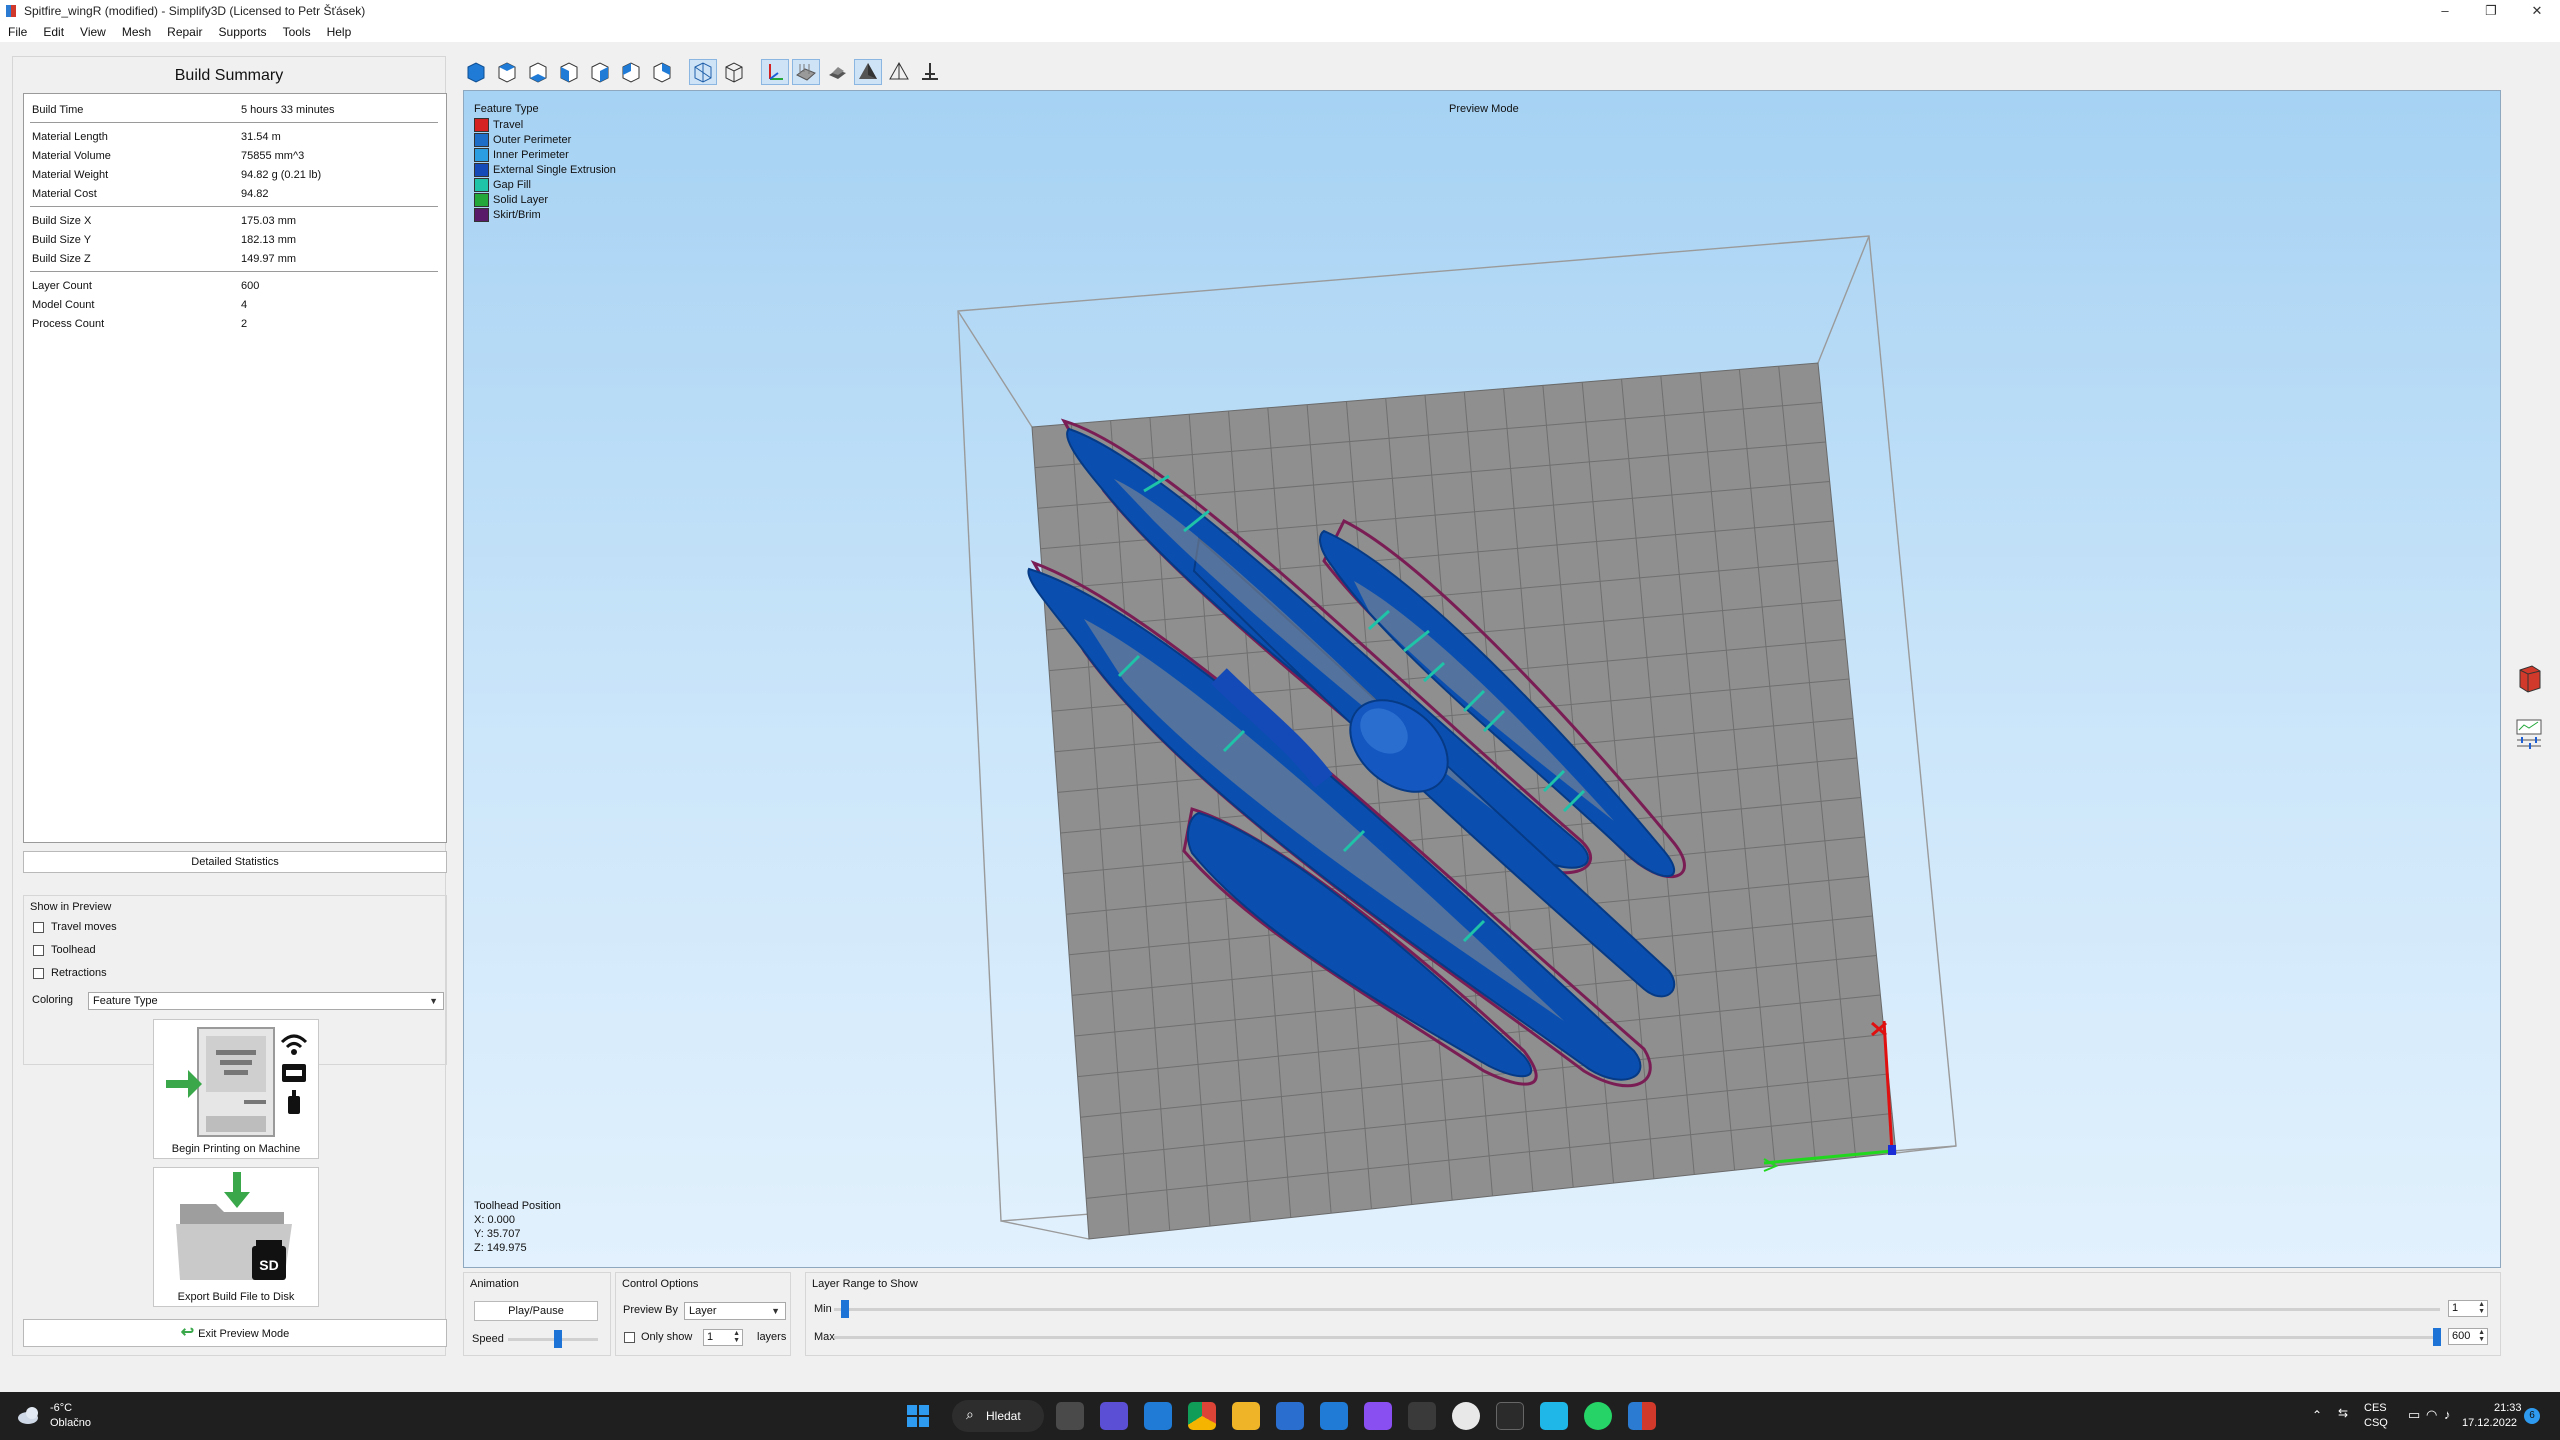 The height and width of the screenshot is (1440, 2560). I want to click on menu-view: View, so click(93, 32).